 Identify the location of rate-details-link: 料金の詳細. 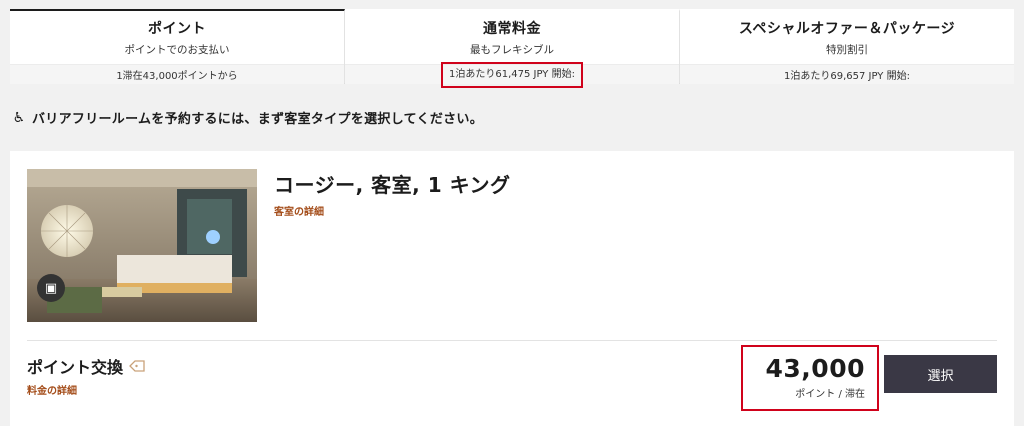
(52, 389).